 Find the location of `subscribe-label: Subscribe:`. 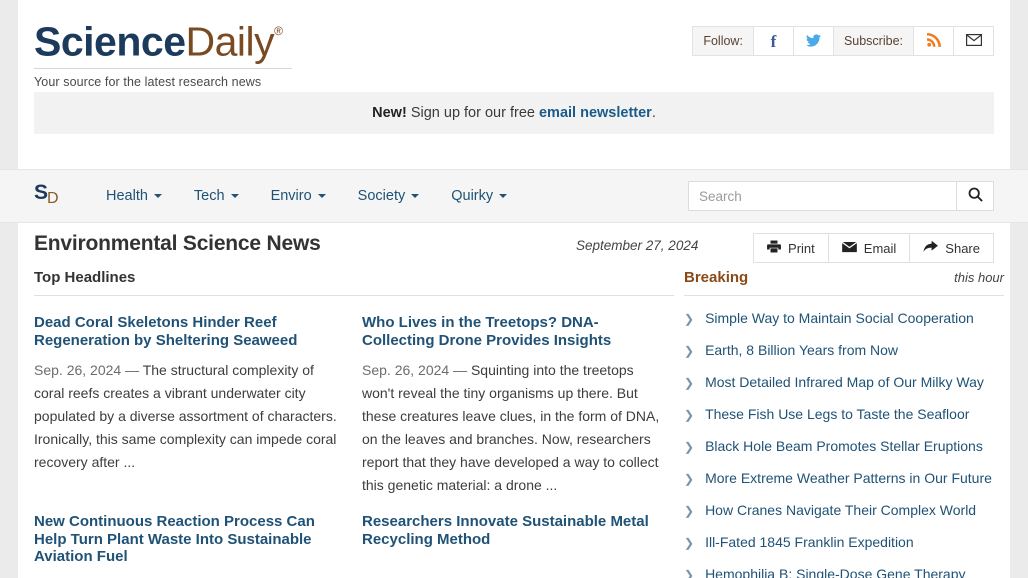

subscribe-label: Subscribe: is located at coordinates (873, 41).